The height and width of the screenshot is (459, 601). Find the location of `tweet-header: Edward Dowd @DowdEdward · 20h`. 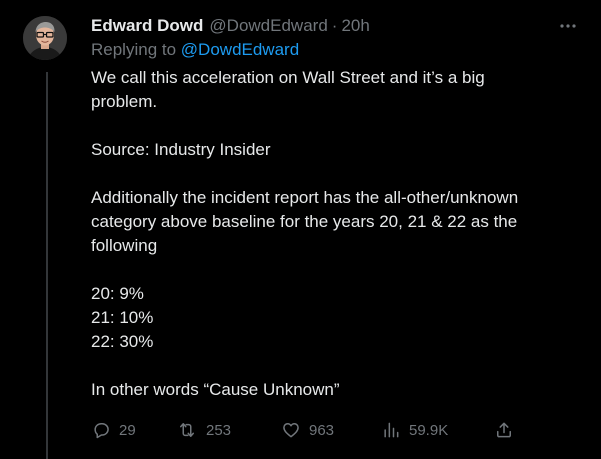

tweet-header: Edward Dowd @DowdEdward · 20h is located at coordinates (230, 26).